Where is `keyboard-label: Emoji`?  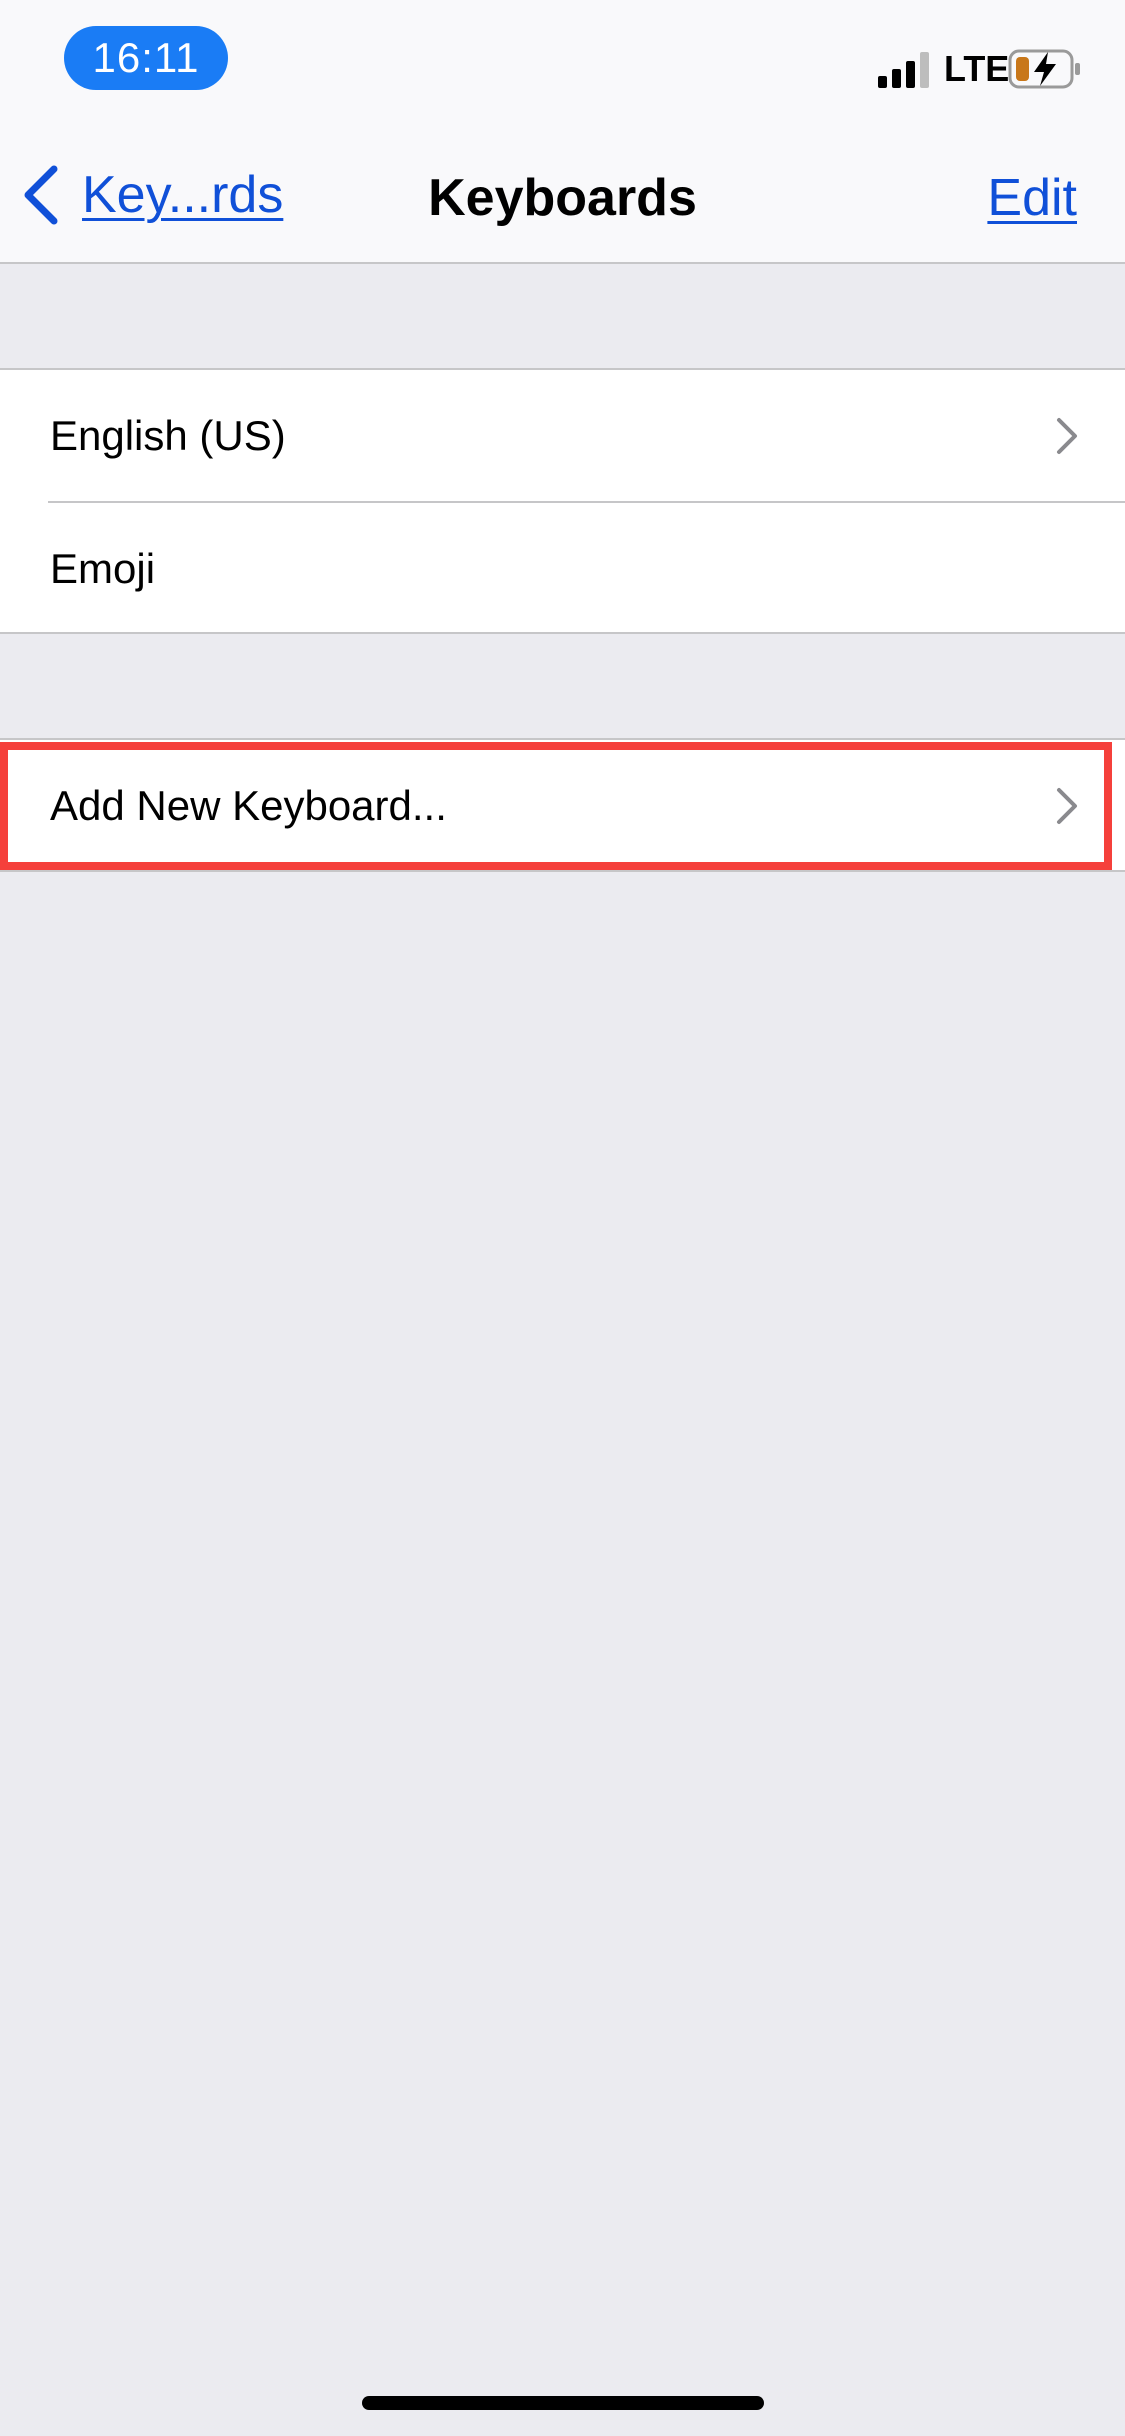 keyboard-label: Emoji is located at coordinates (103, 568).